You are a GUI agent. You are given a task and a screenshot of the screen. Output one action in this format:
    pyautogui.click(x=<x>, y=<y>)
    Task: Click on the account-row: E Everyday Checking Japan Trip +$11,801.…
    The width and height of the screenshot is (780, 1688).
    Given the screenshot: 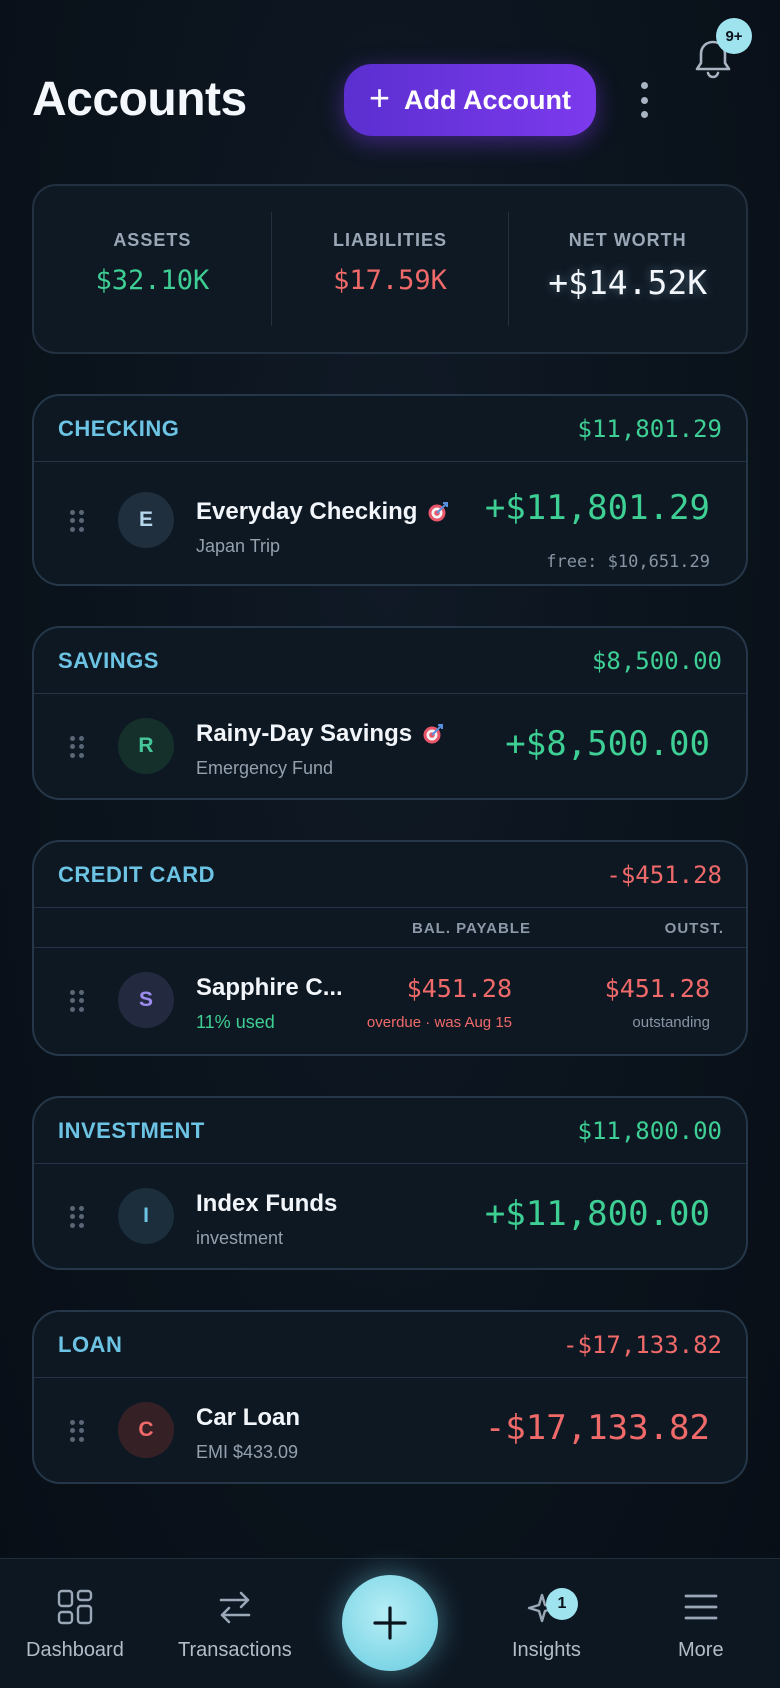 What is the action you would take?
    pyautogui.click(x=390, y=520)
    